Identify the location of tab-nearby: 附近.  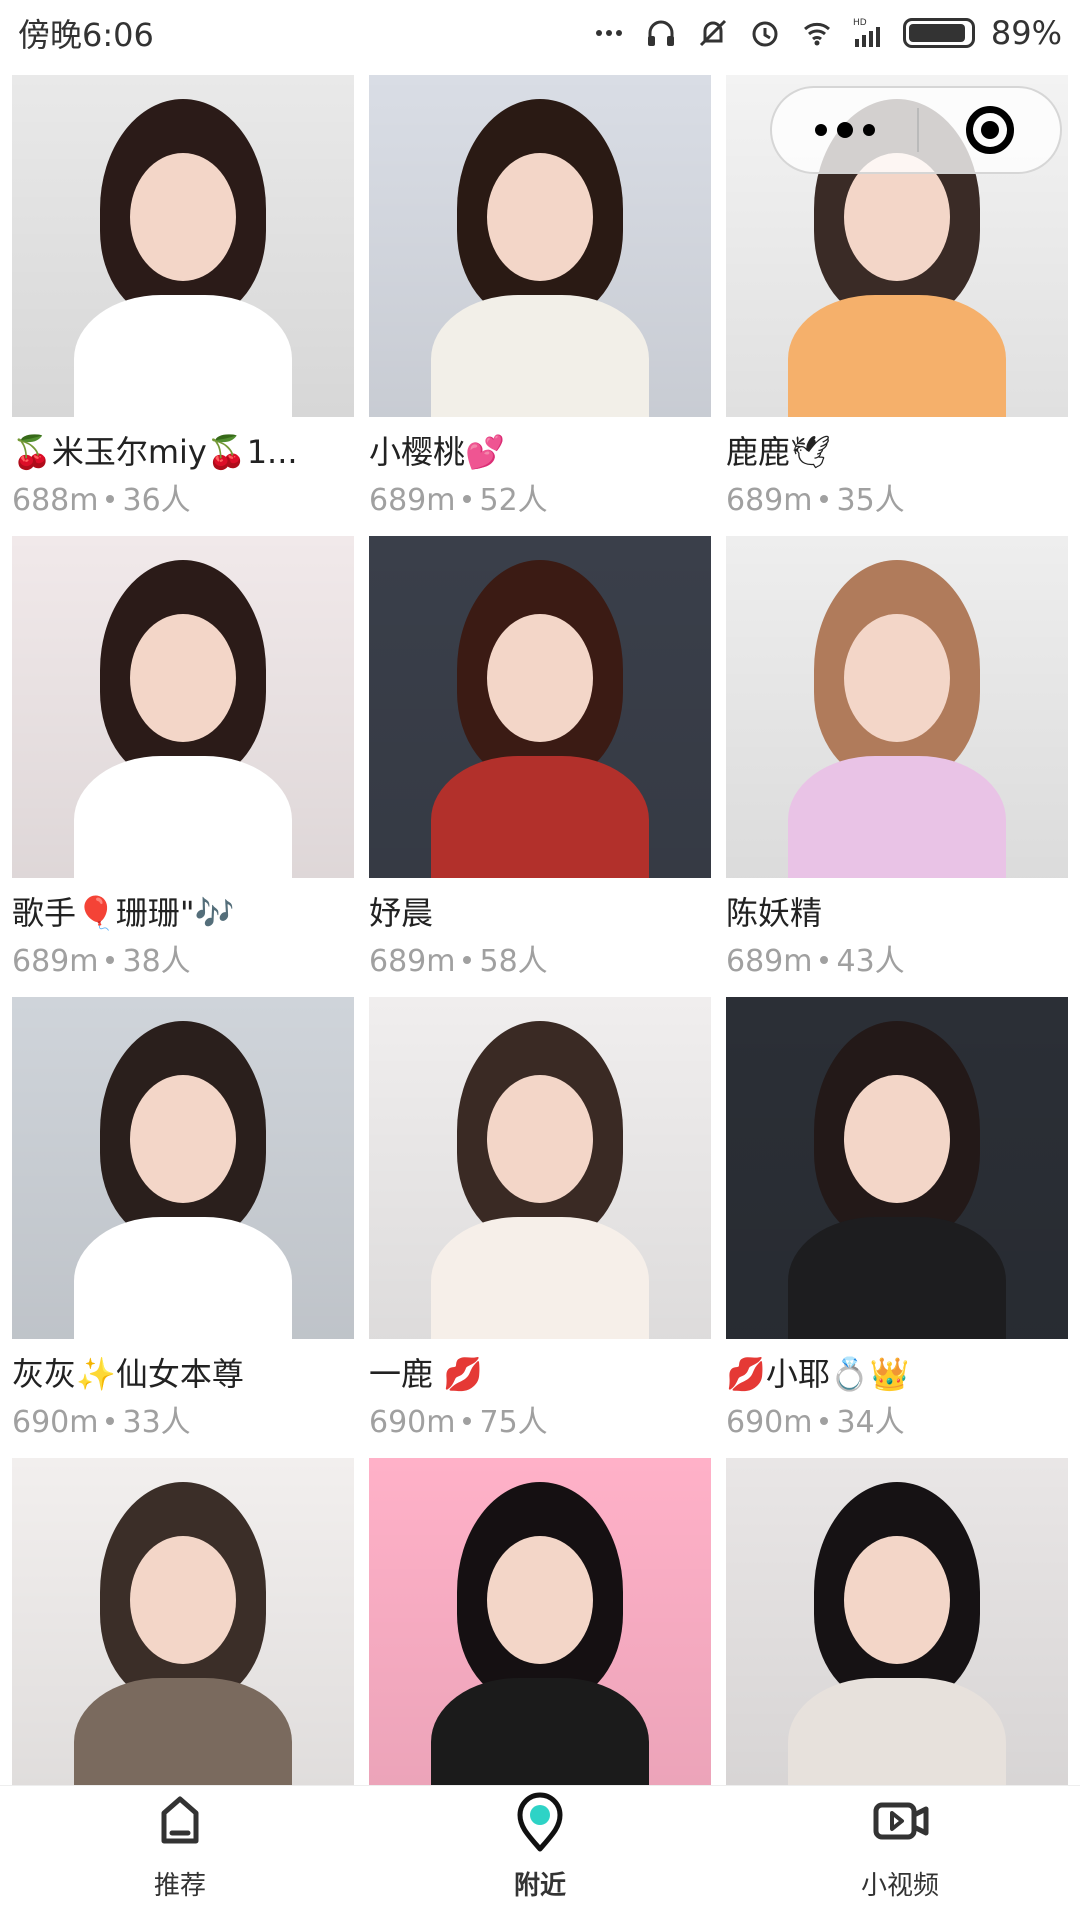
(540, 1845).